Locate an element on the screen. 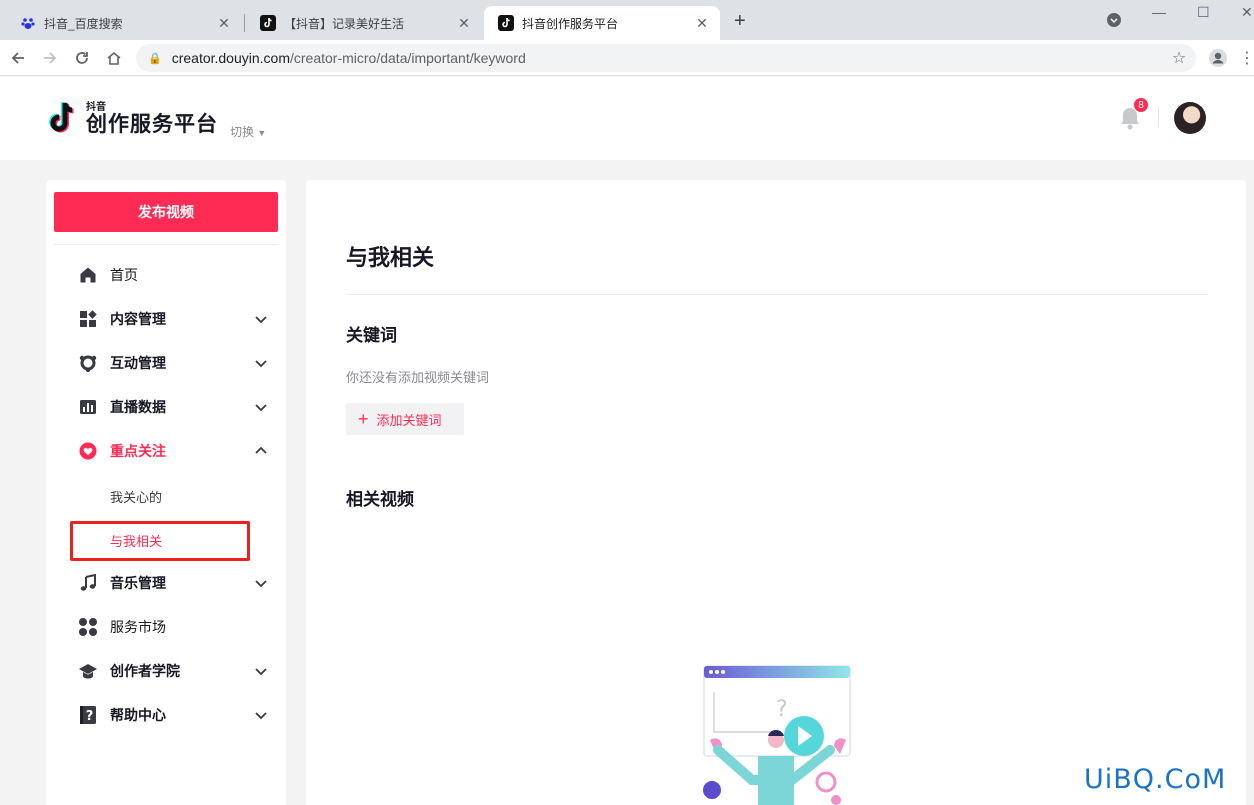  logo-title: 创作服务平台 is located at coordinates (152, 124).